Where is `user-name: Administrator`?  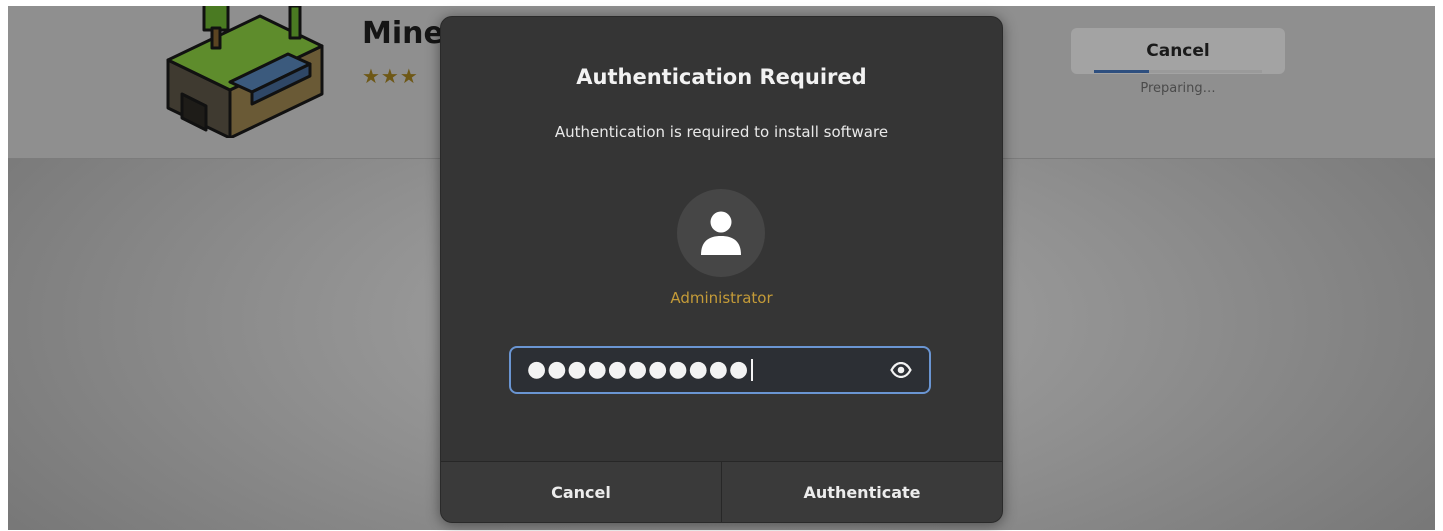 user-name: Administrator is located at coordinates (721, 298).